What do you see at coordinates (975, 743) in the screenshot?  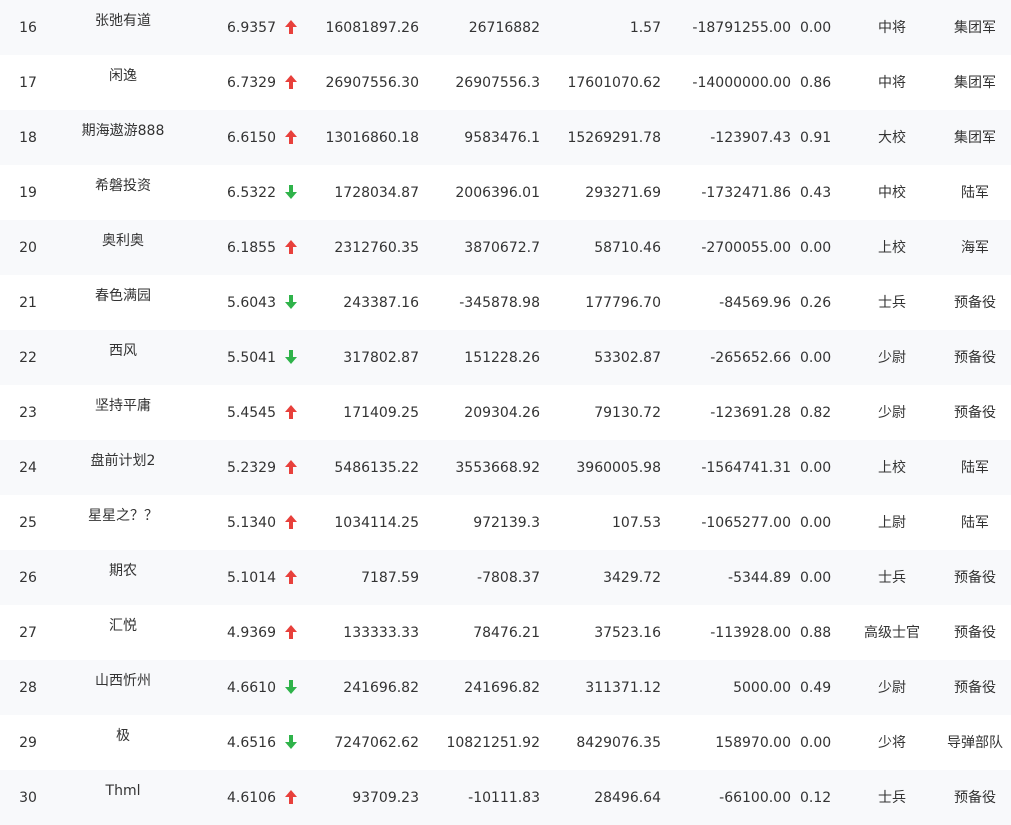 I see `army-cell: 导弹部队` at bounding box center [975, 743].